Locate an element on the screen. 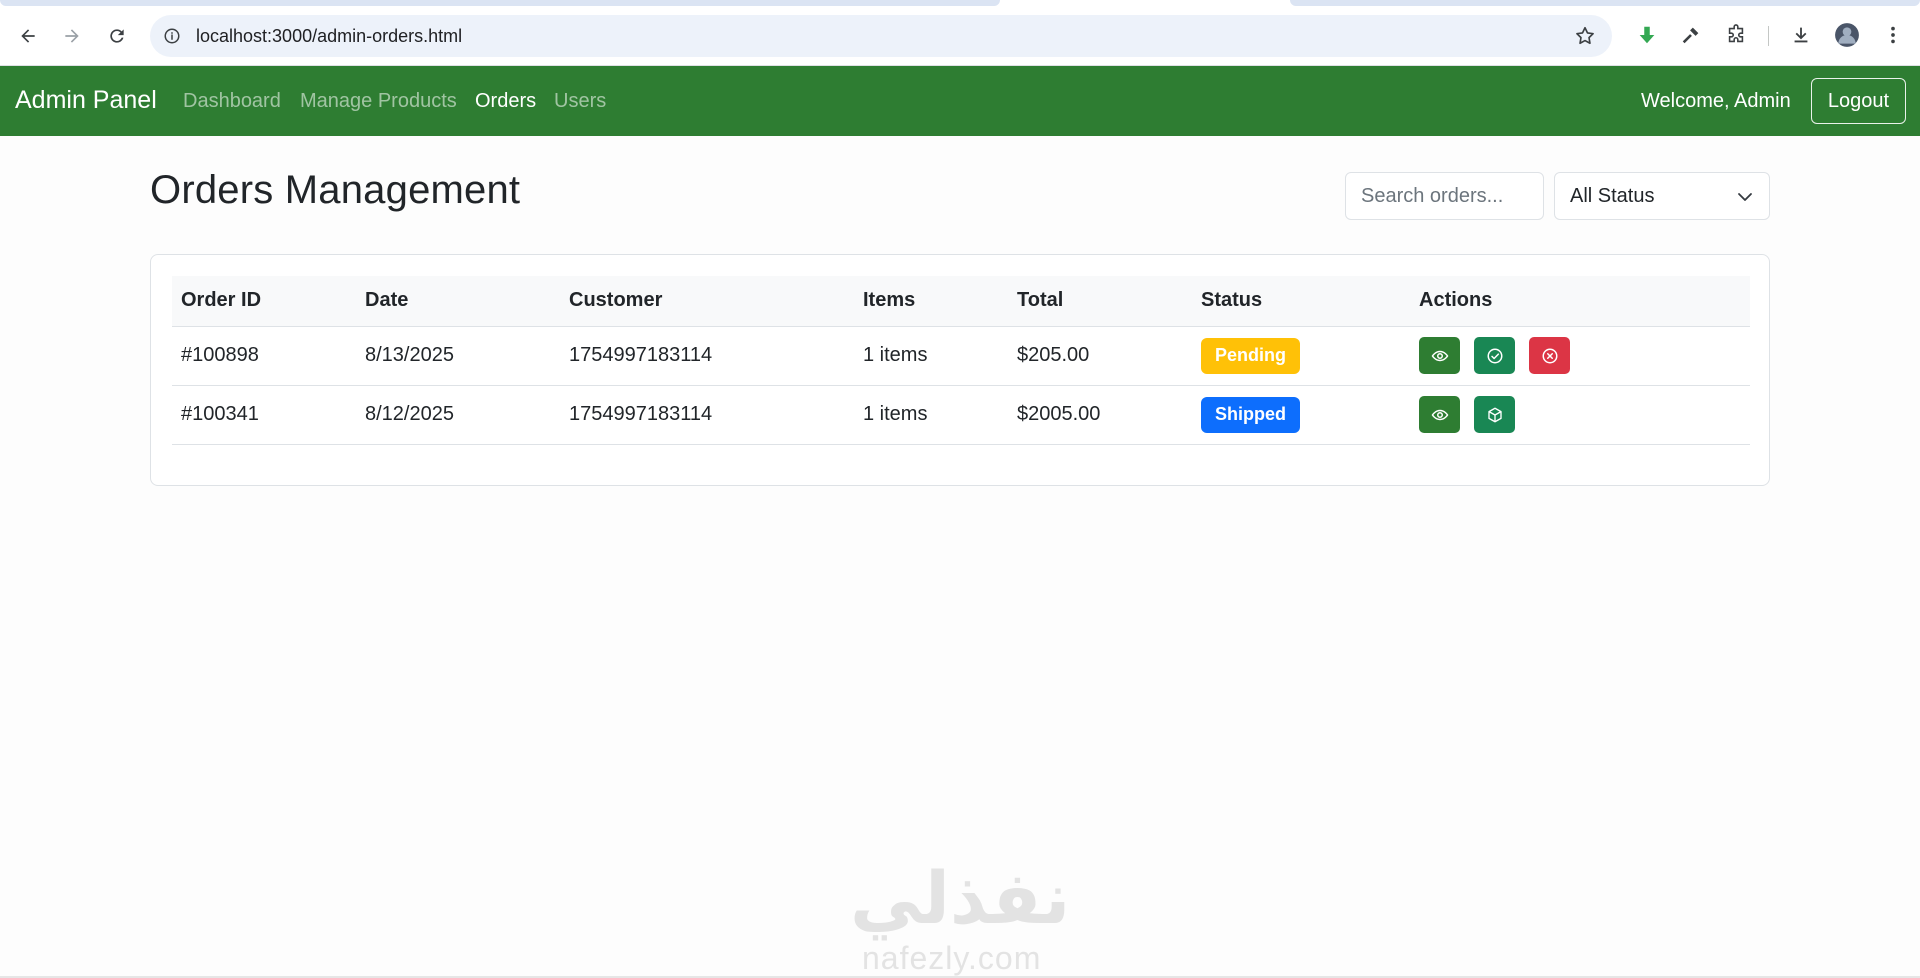 The image size is (1920, 978). arrow-left-icon is located at coordinates (28, 36).